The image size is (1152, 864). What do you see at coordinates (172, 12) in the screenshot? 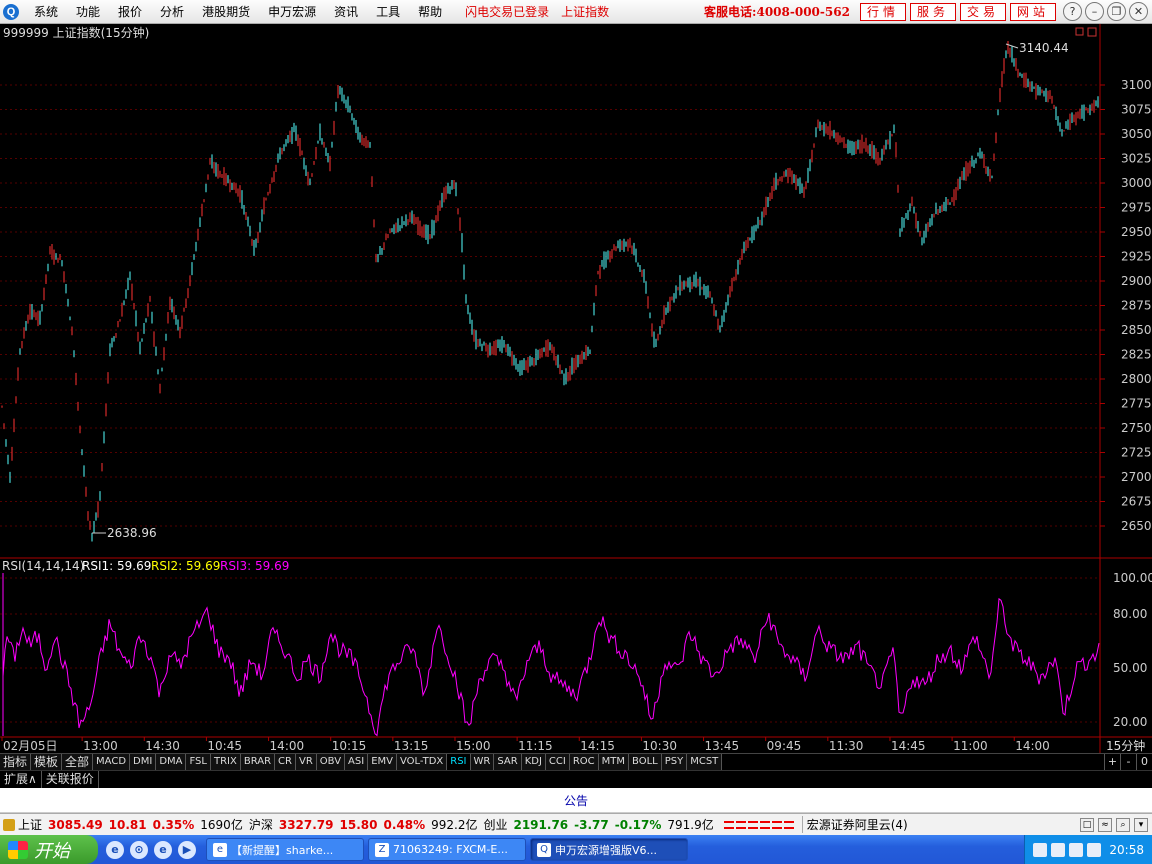
I see `menu-analysis: 分析` at bounding box center [172, 12].